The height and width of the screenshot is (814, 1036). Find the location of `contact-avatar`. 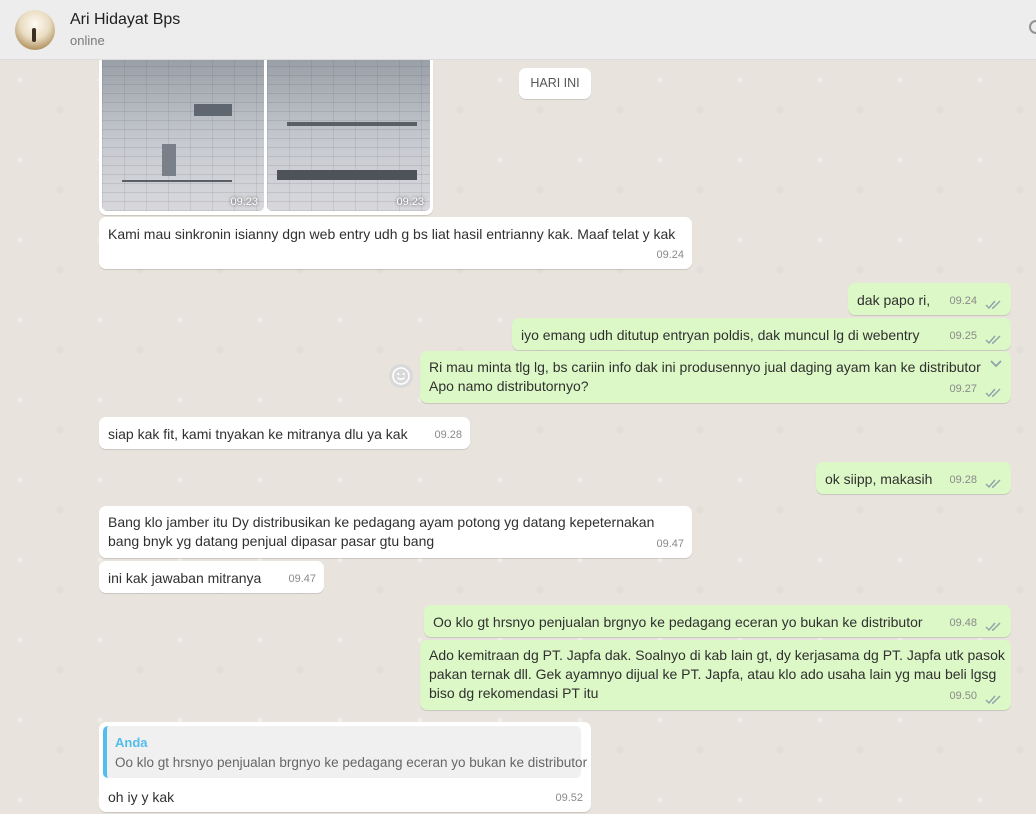

contact-avatar is located at coordinates (35, 30).